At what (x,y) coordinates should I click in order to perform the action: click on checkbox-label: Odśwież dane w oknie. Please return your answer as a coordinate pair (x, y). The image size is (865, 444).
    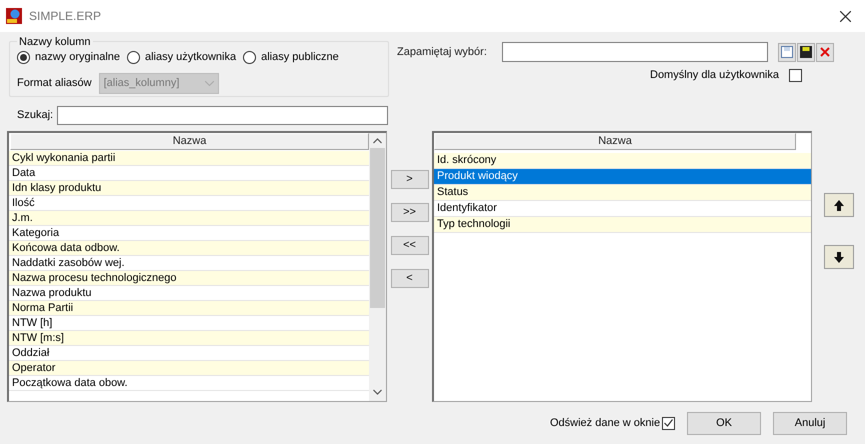
    Looking at the image, I should click on (605, 423).